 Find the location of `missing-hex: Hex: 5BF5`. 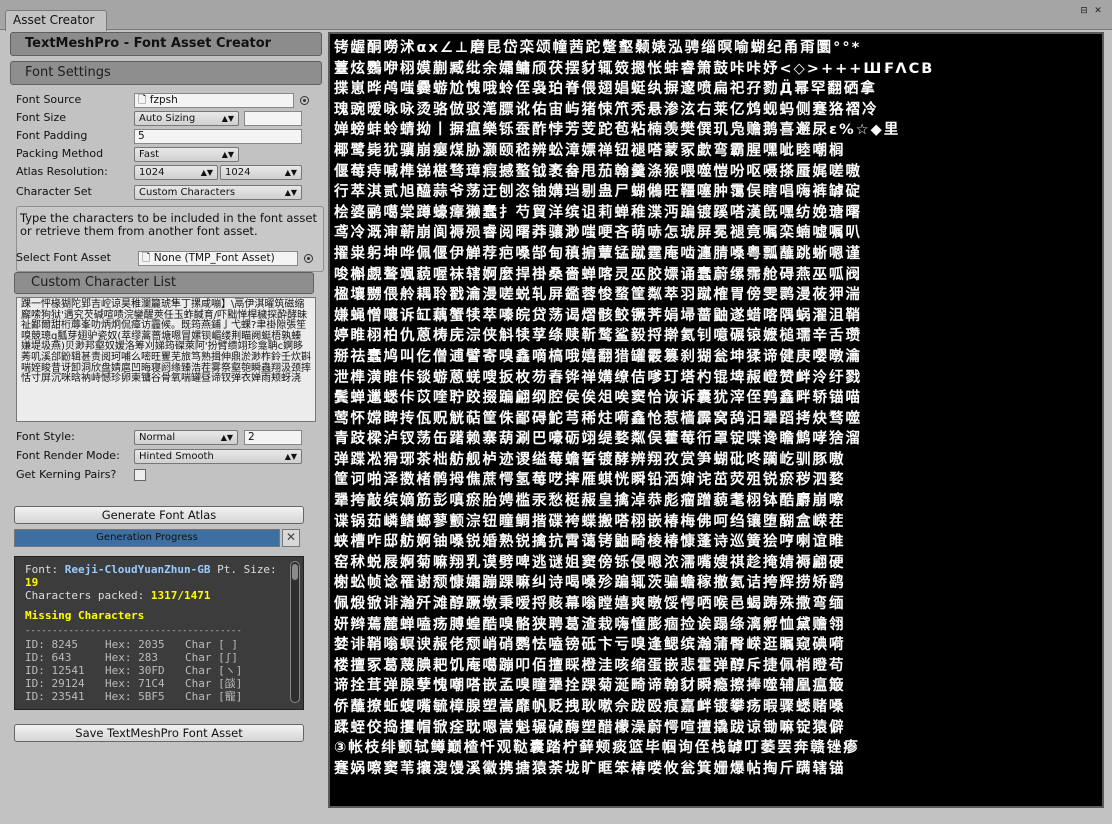

missing-hex: Hex: 5BF5 is located at coordinates (135, 696).